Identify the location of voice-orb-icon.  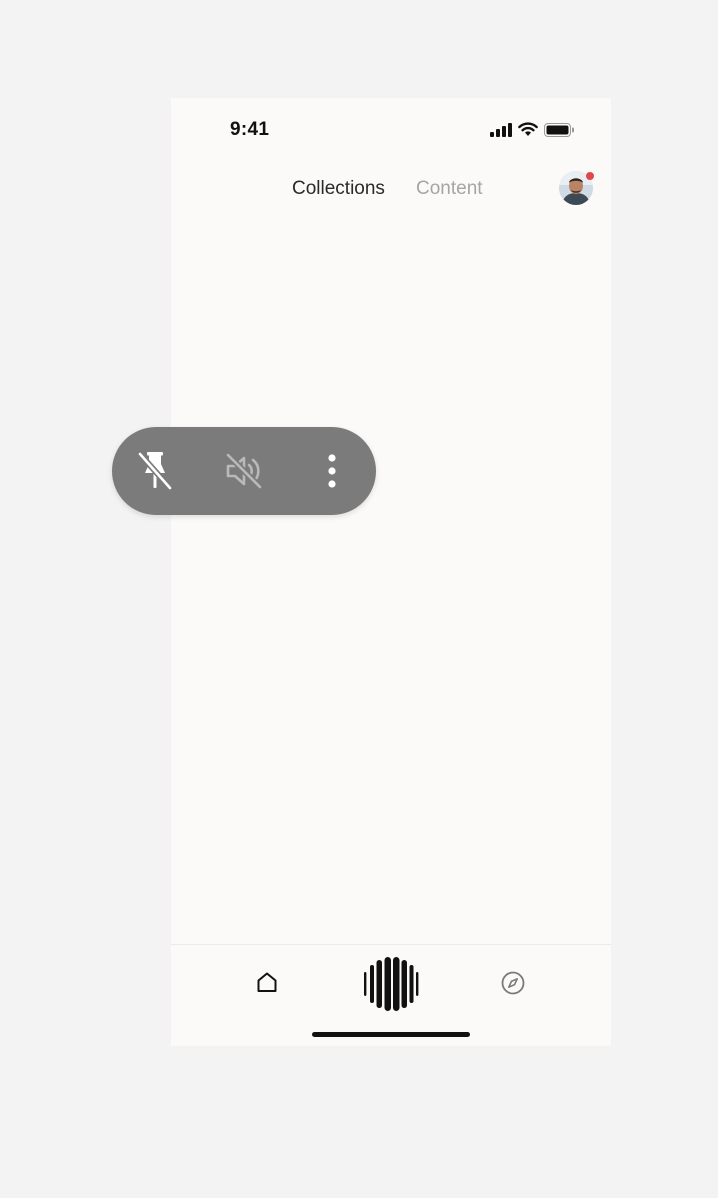
(391, 984).